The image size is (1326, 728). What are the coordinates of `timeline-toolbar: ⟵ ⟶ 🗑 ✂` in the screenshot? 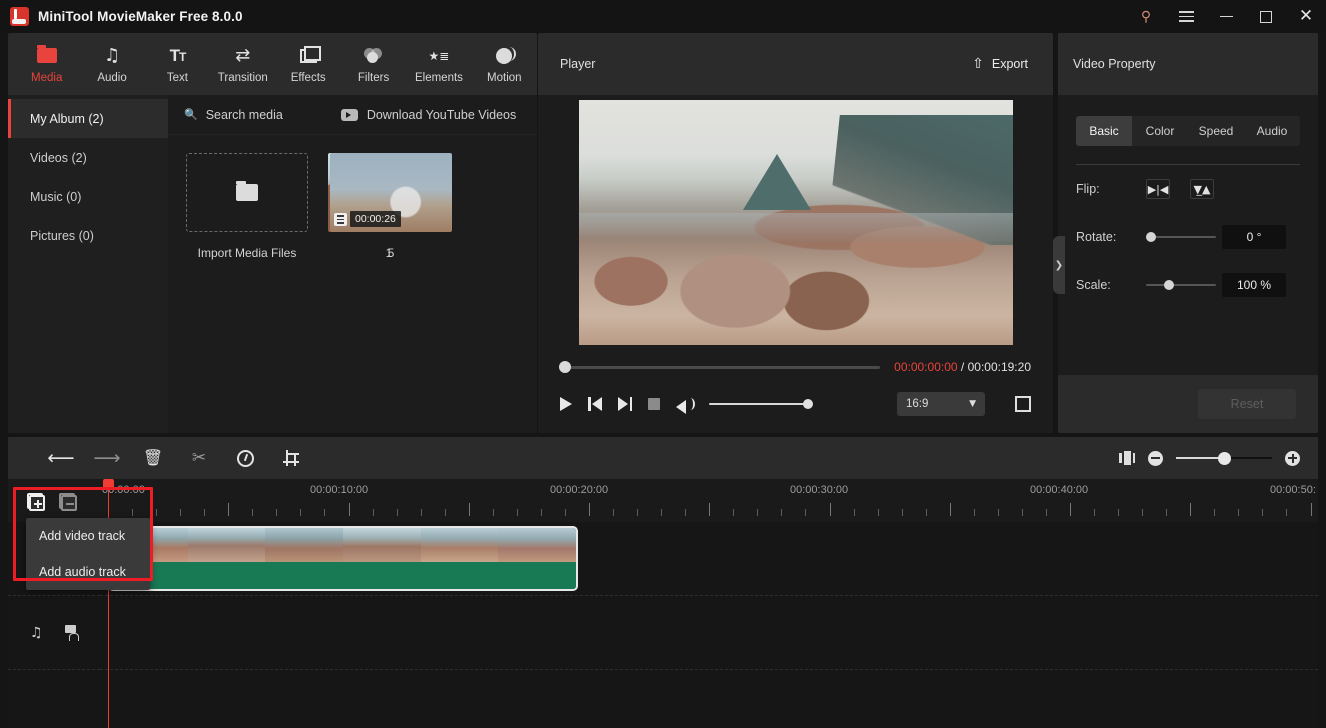 It's located at (663, 458).